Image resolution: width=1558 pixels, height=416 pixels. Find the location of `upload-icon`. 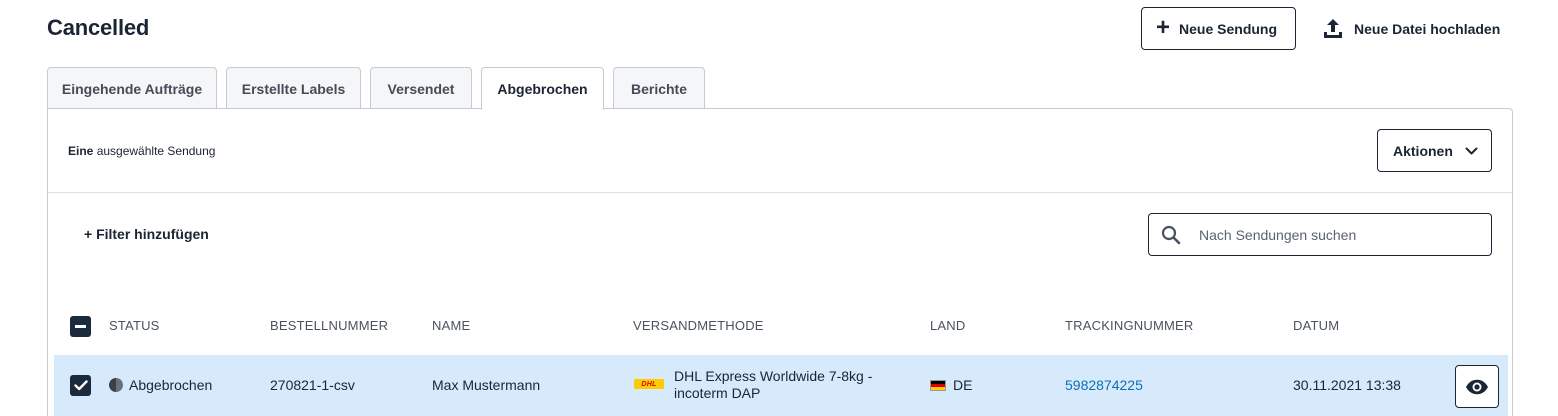

upload-icon is located at coordinates (1333, 28).